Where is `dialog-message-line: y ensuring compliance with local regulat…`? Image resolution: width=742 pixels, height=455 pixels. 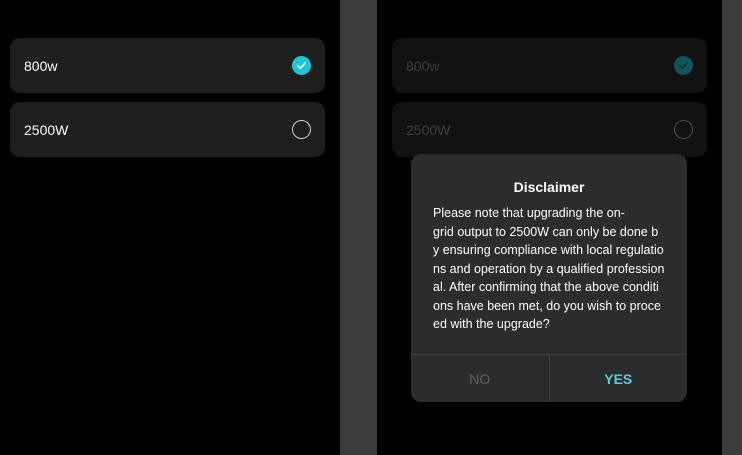
dialog-message-line: y ensuring compliance with local regulat… is located at coordinates (548, 250).